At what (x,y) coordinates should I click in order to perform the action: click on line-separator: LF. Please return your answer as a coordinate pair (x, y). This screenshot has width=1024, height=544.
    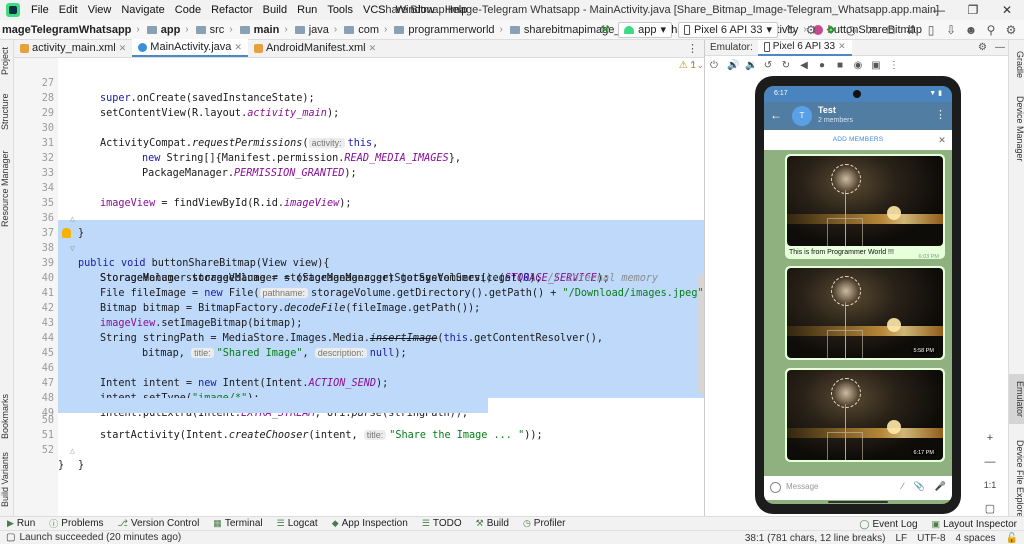
    Looking at the image, I should click on (902, 538).